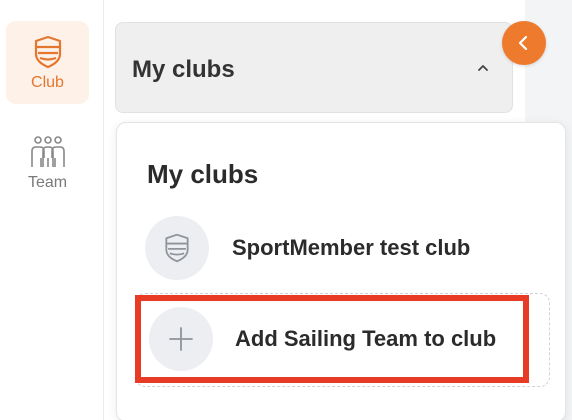 The image size is (572, 420). Describe the element at coordinates (351, 247) in the screenshot. I see `club-name: SportMember test club` at that location.